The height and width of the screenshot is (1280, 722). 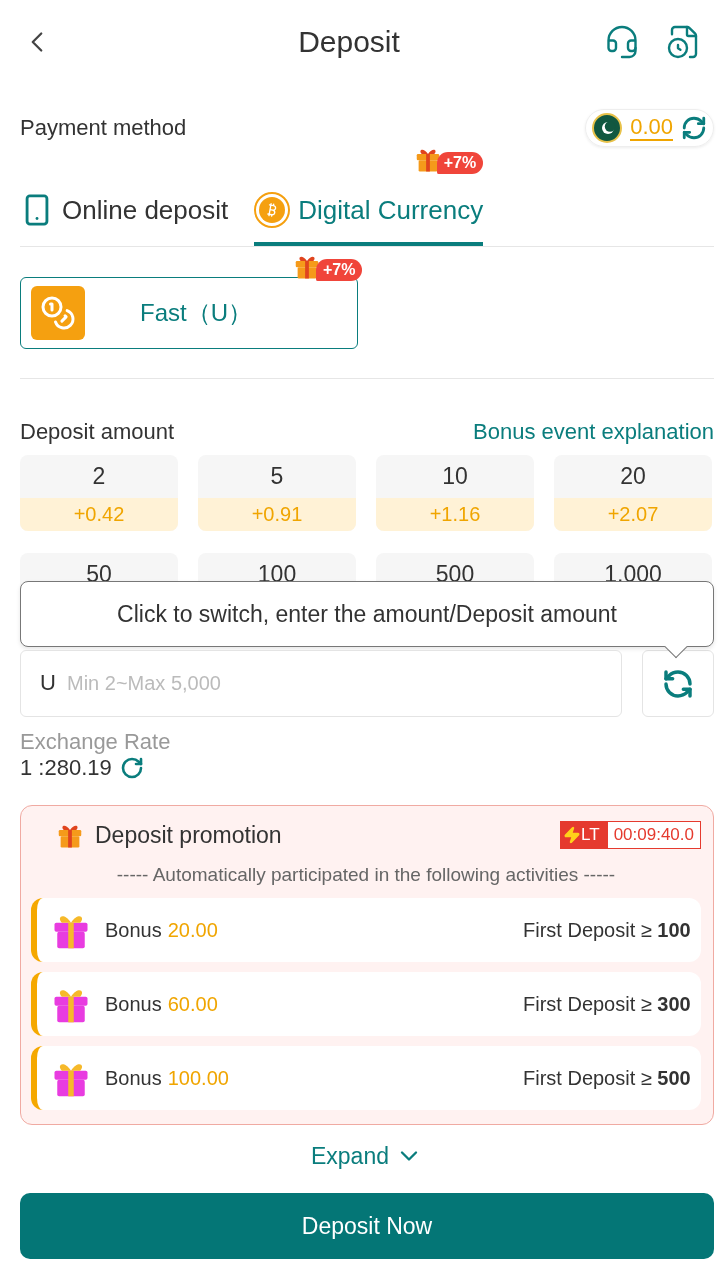 I want to click on bonus-amount: +1.16, so click(x=455, y=514).